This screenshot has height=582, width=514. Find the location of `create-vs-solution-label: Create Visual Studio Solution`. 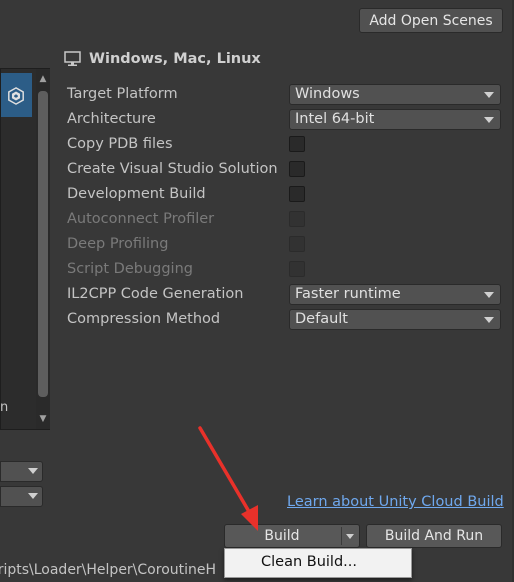

create-vs-solution-label: Create Visual Studio Solution is located at coordinates (172, 169).